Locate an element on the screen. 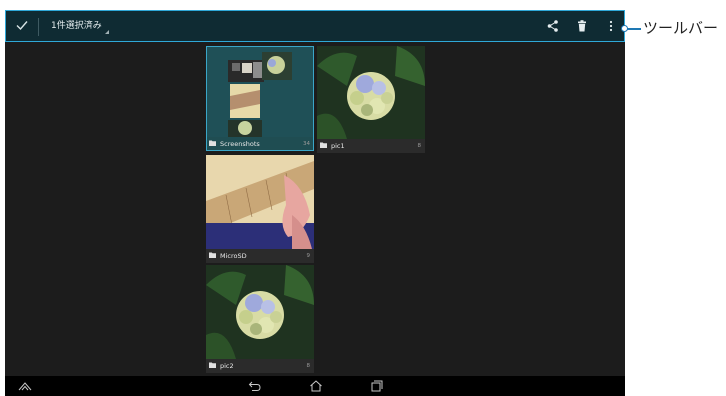  album-name: Screenshots is located at coordinates (240, 144).